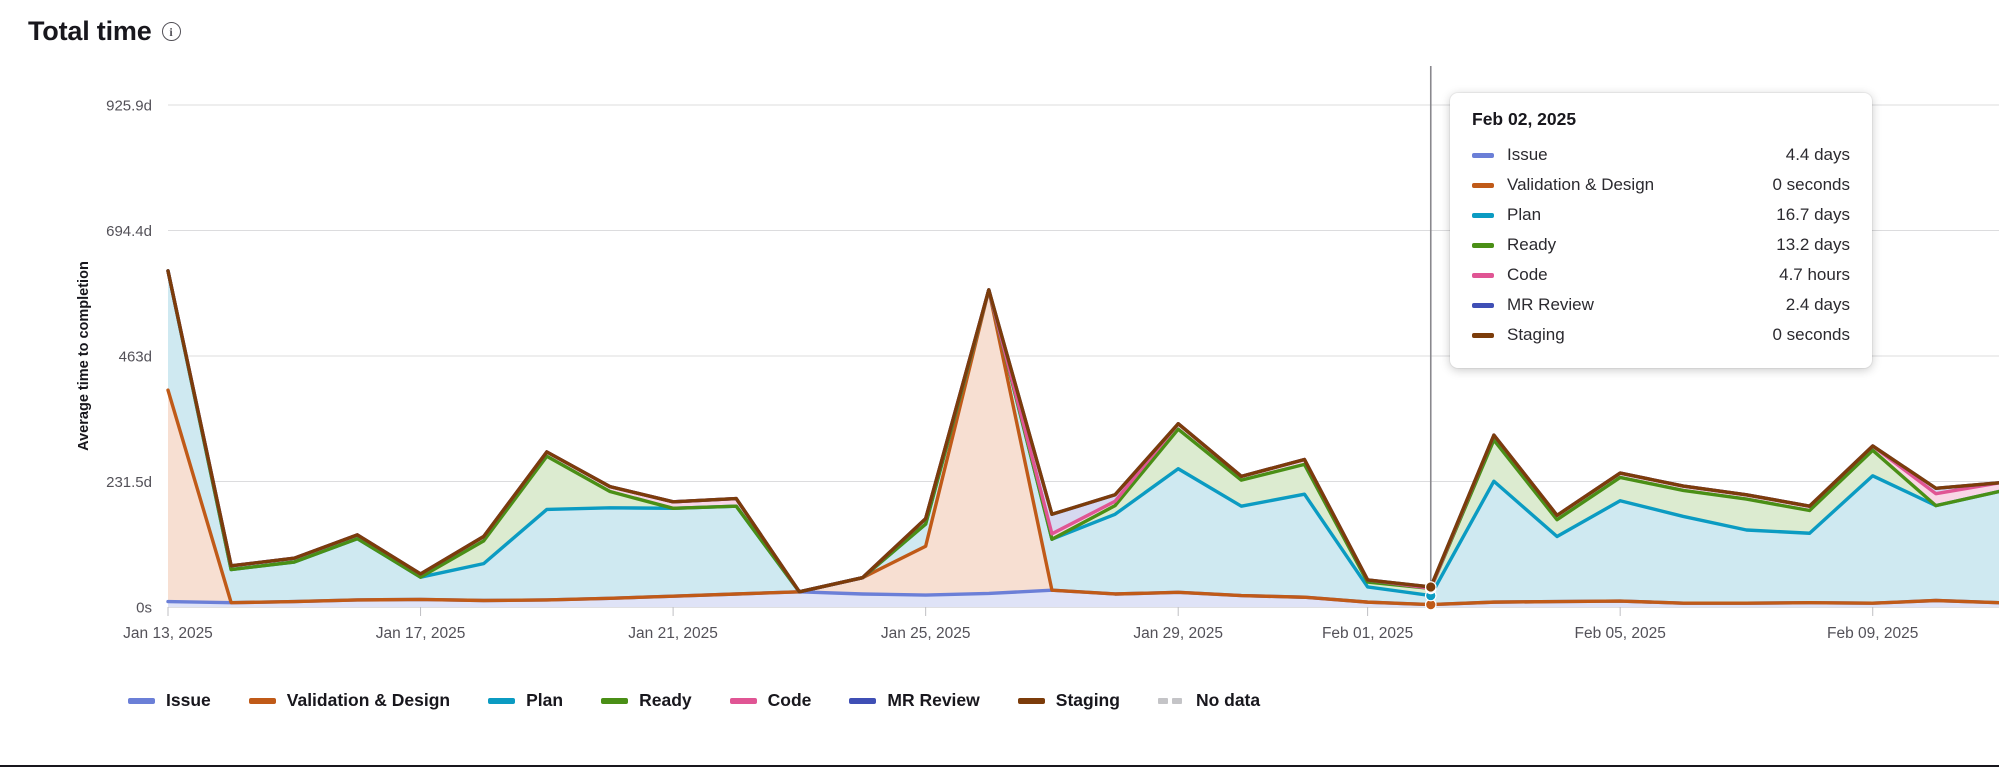  Describe the element at coordinates (1536, 334) in the screenshot. I see `tooltip-series-name: Staging` at that location.